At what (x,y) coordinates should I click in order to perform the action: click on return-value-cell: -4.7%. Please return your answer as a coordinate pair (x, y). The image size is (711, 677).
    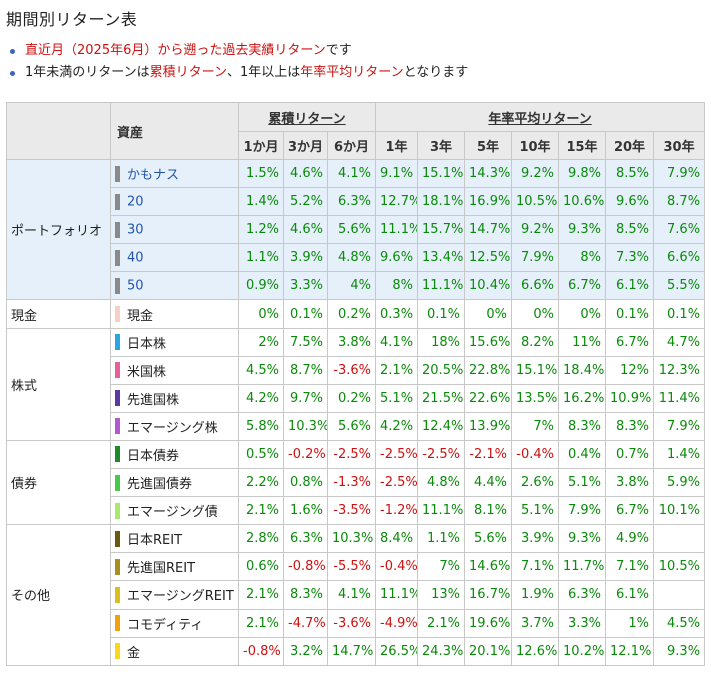
    Looking at the image, I should click on (305, 623).